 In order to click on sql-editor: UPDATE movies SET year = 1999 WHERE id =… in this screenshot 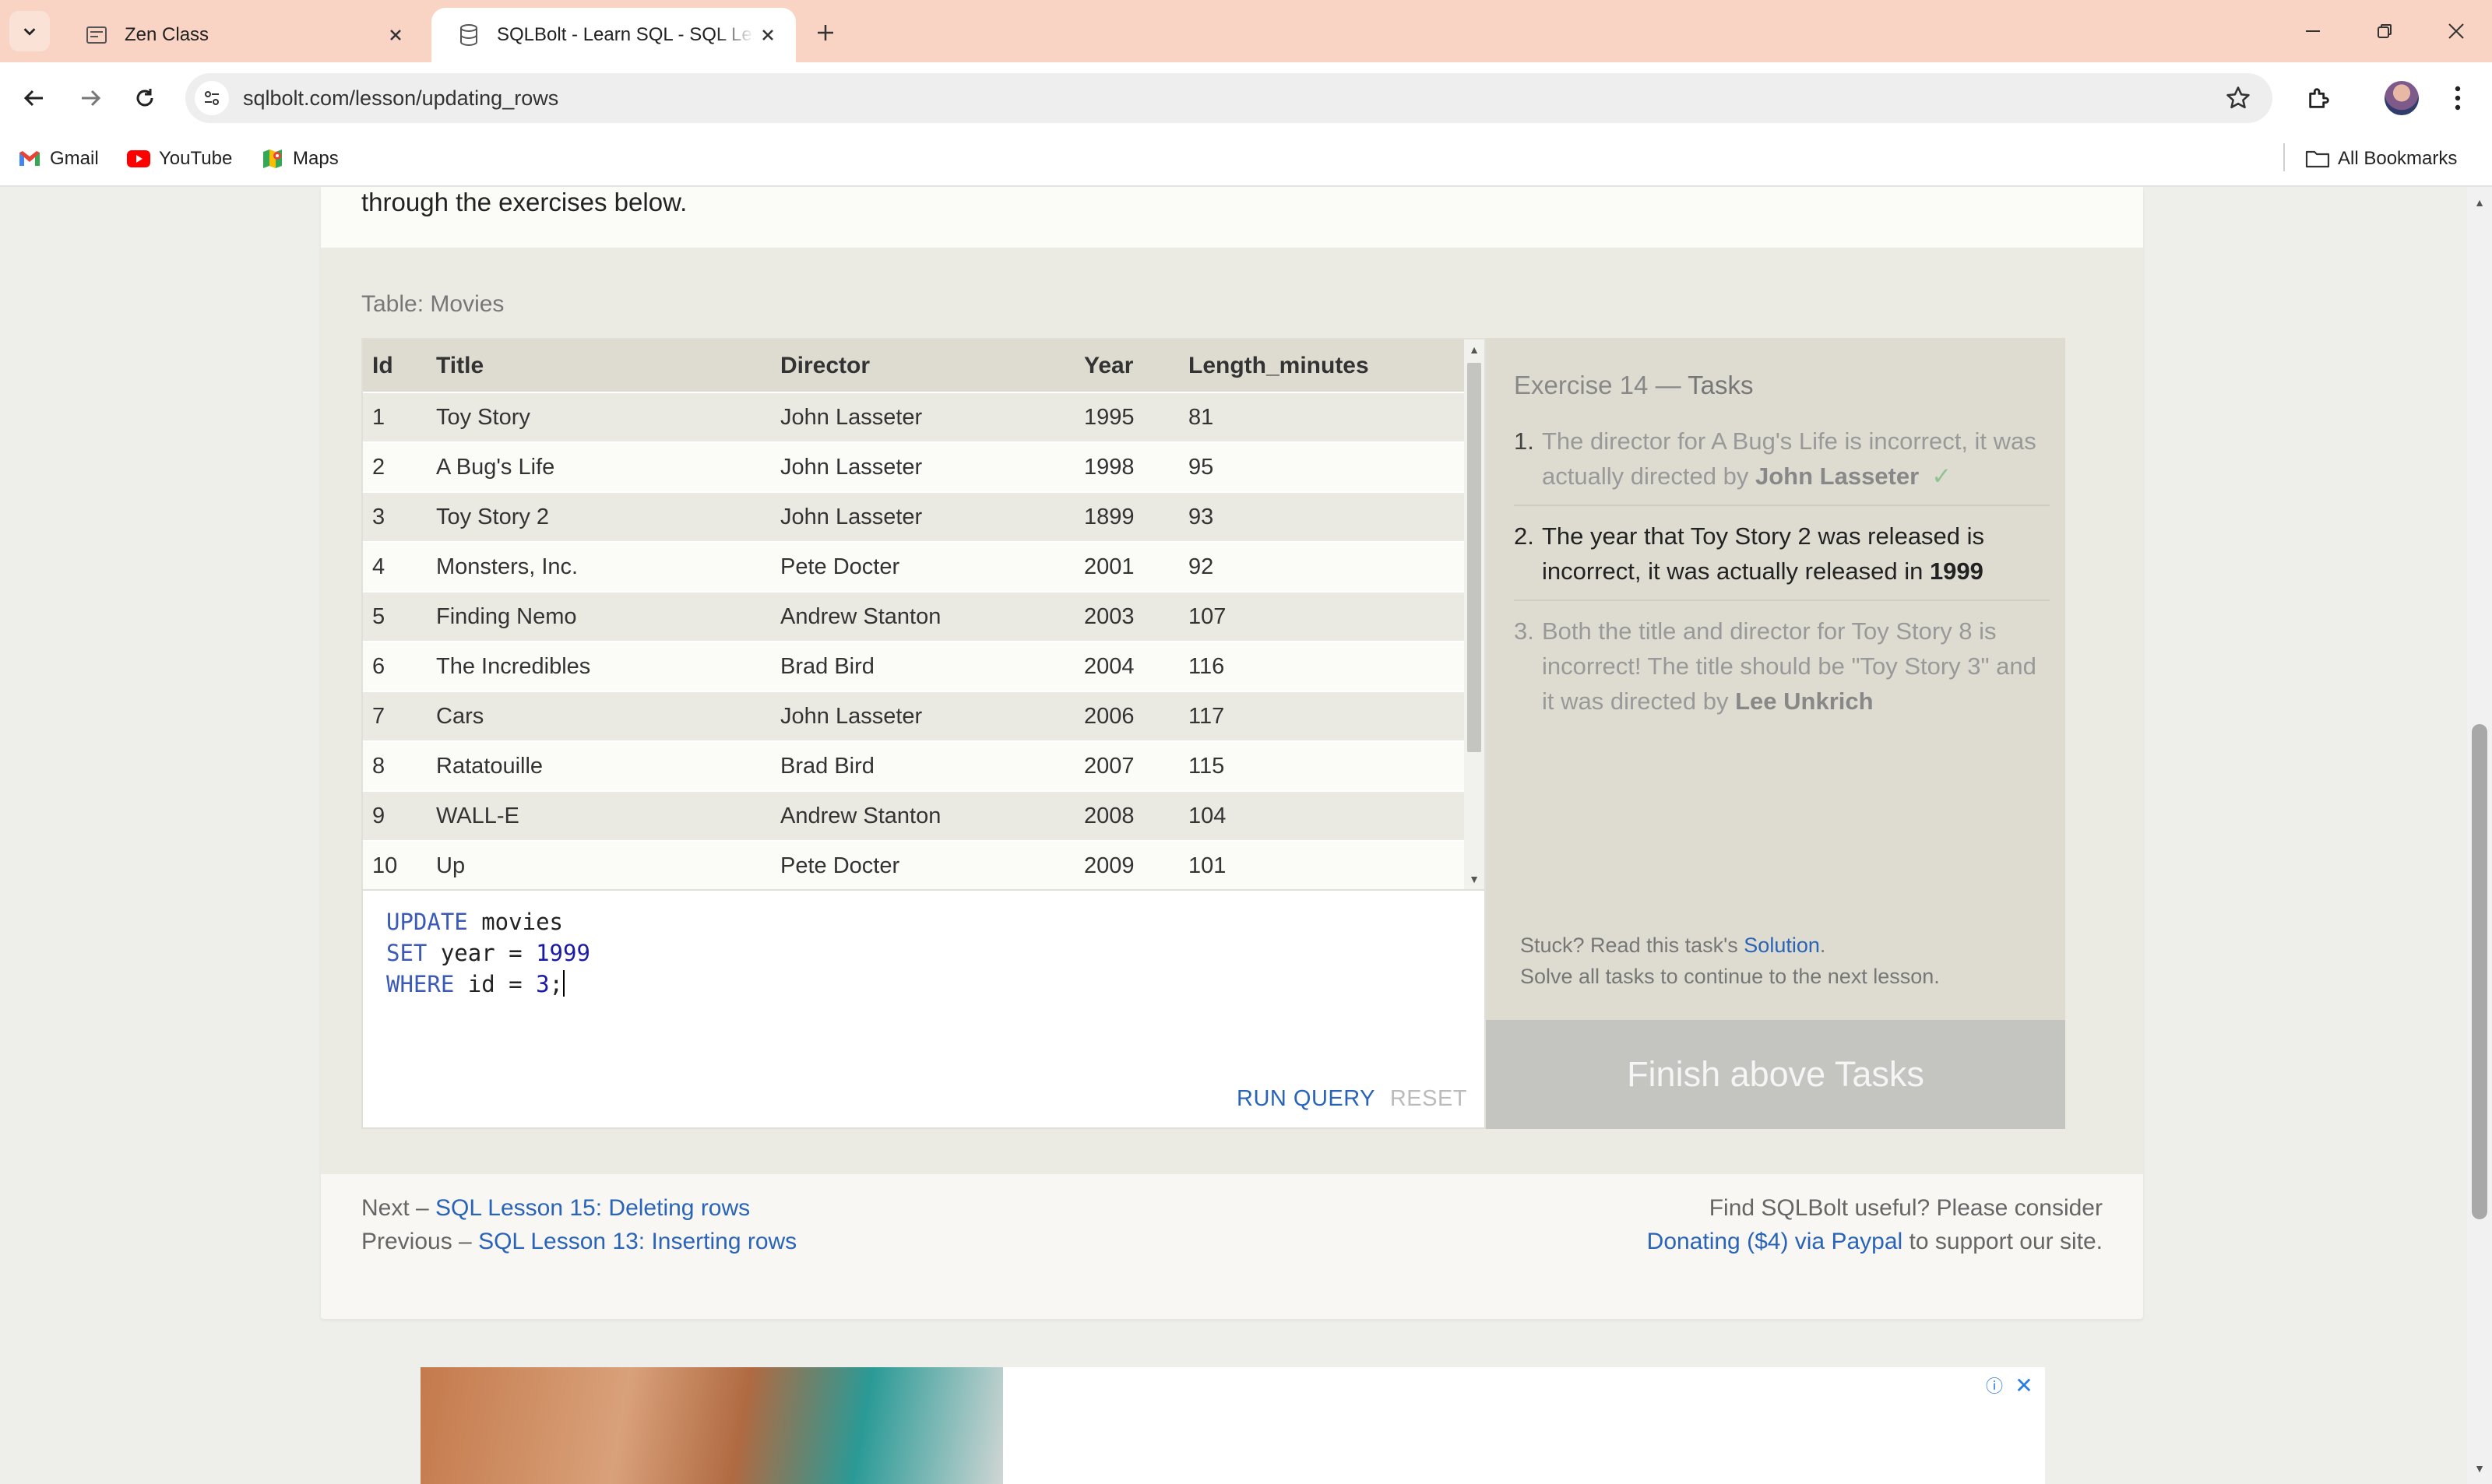, I will do `click(924, 1010)`.